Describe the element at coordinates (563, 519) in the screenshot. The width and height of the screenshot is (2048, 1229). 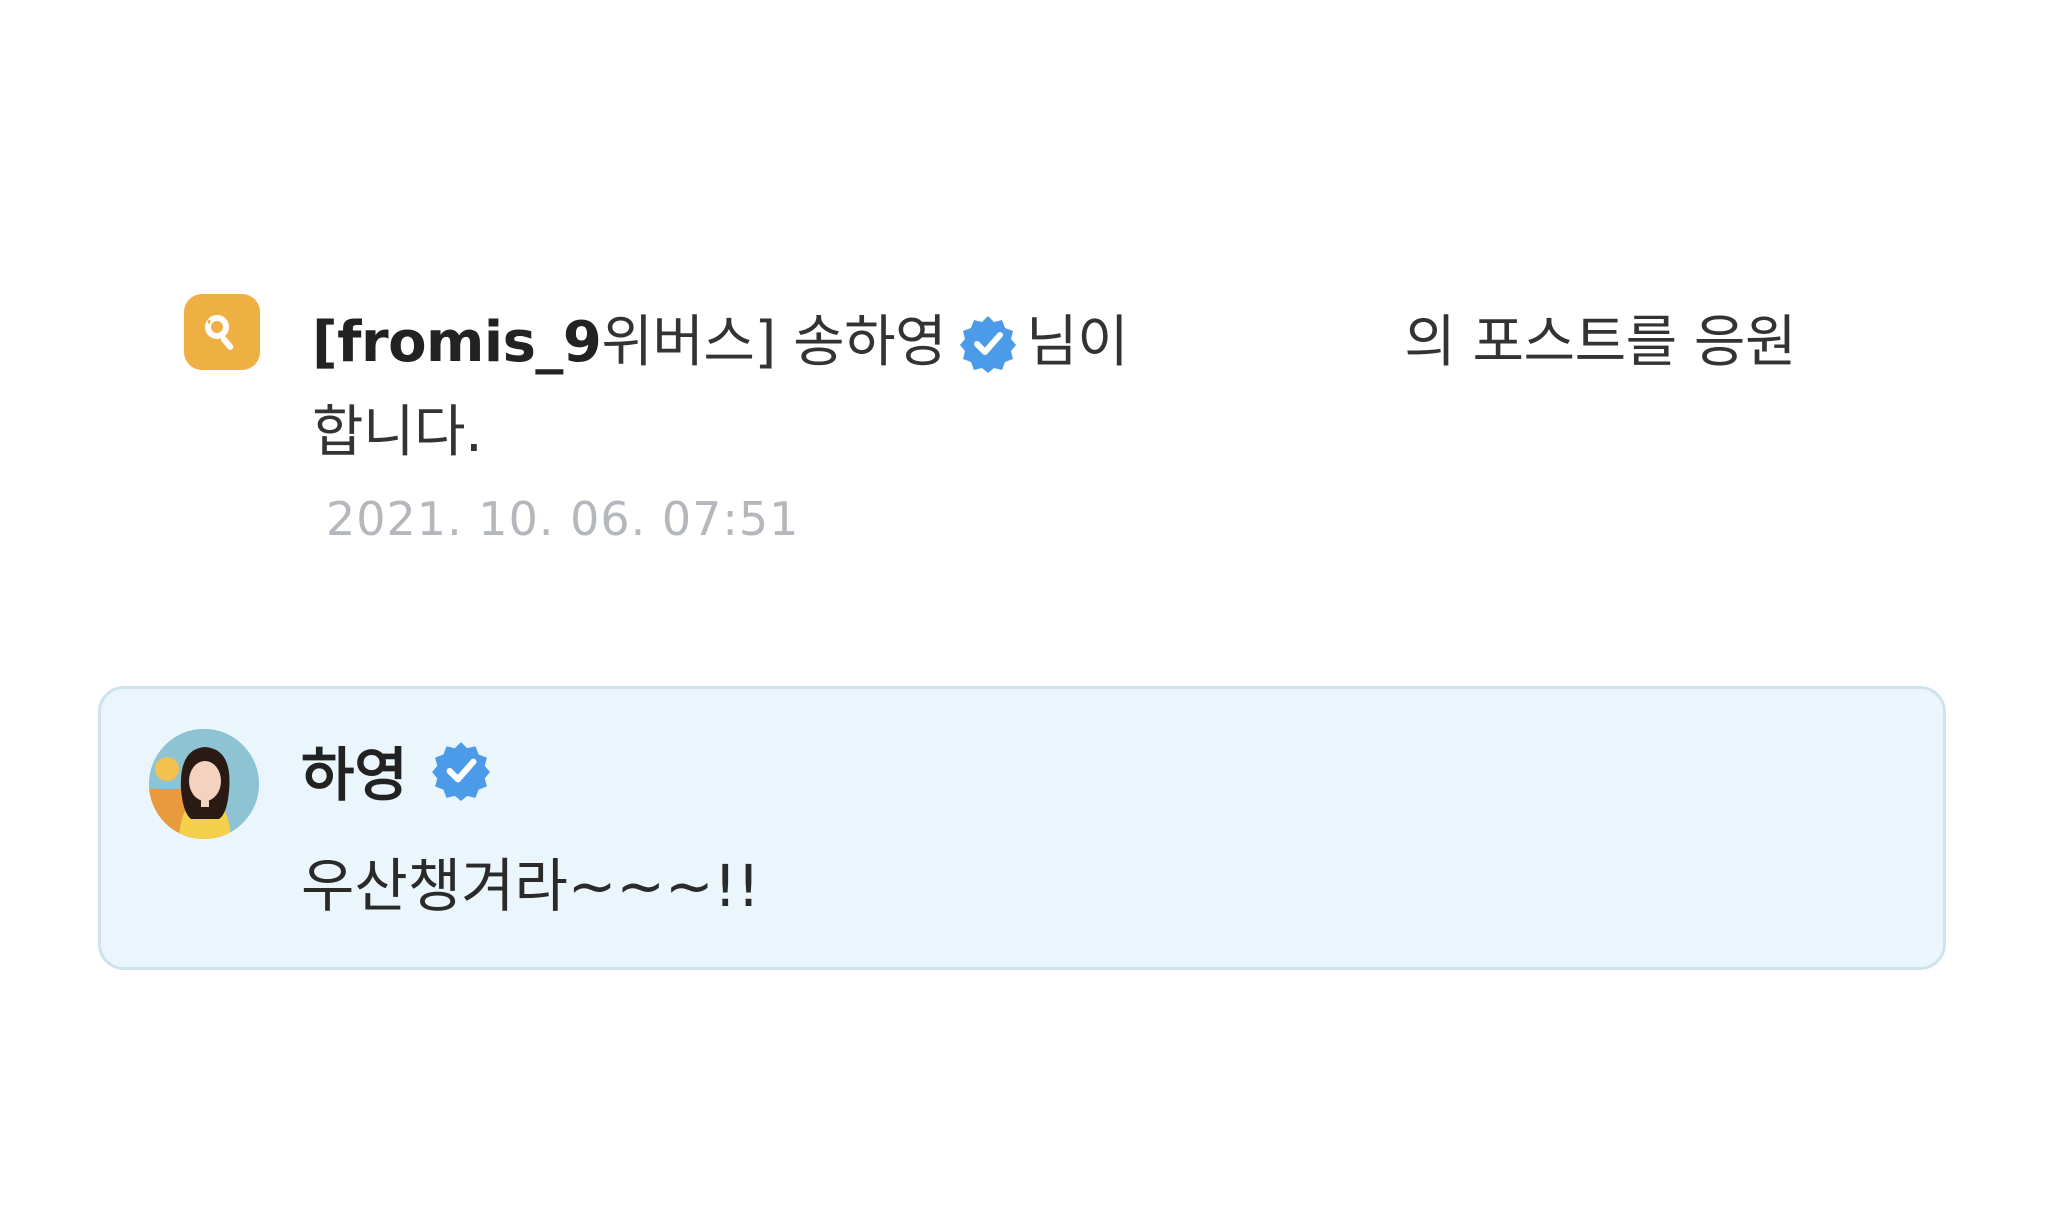
I see `notification-timestamp: 2021. 10. 06. 07:51` at that location.